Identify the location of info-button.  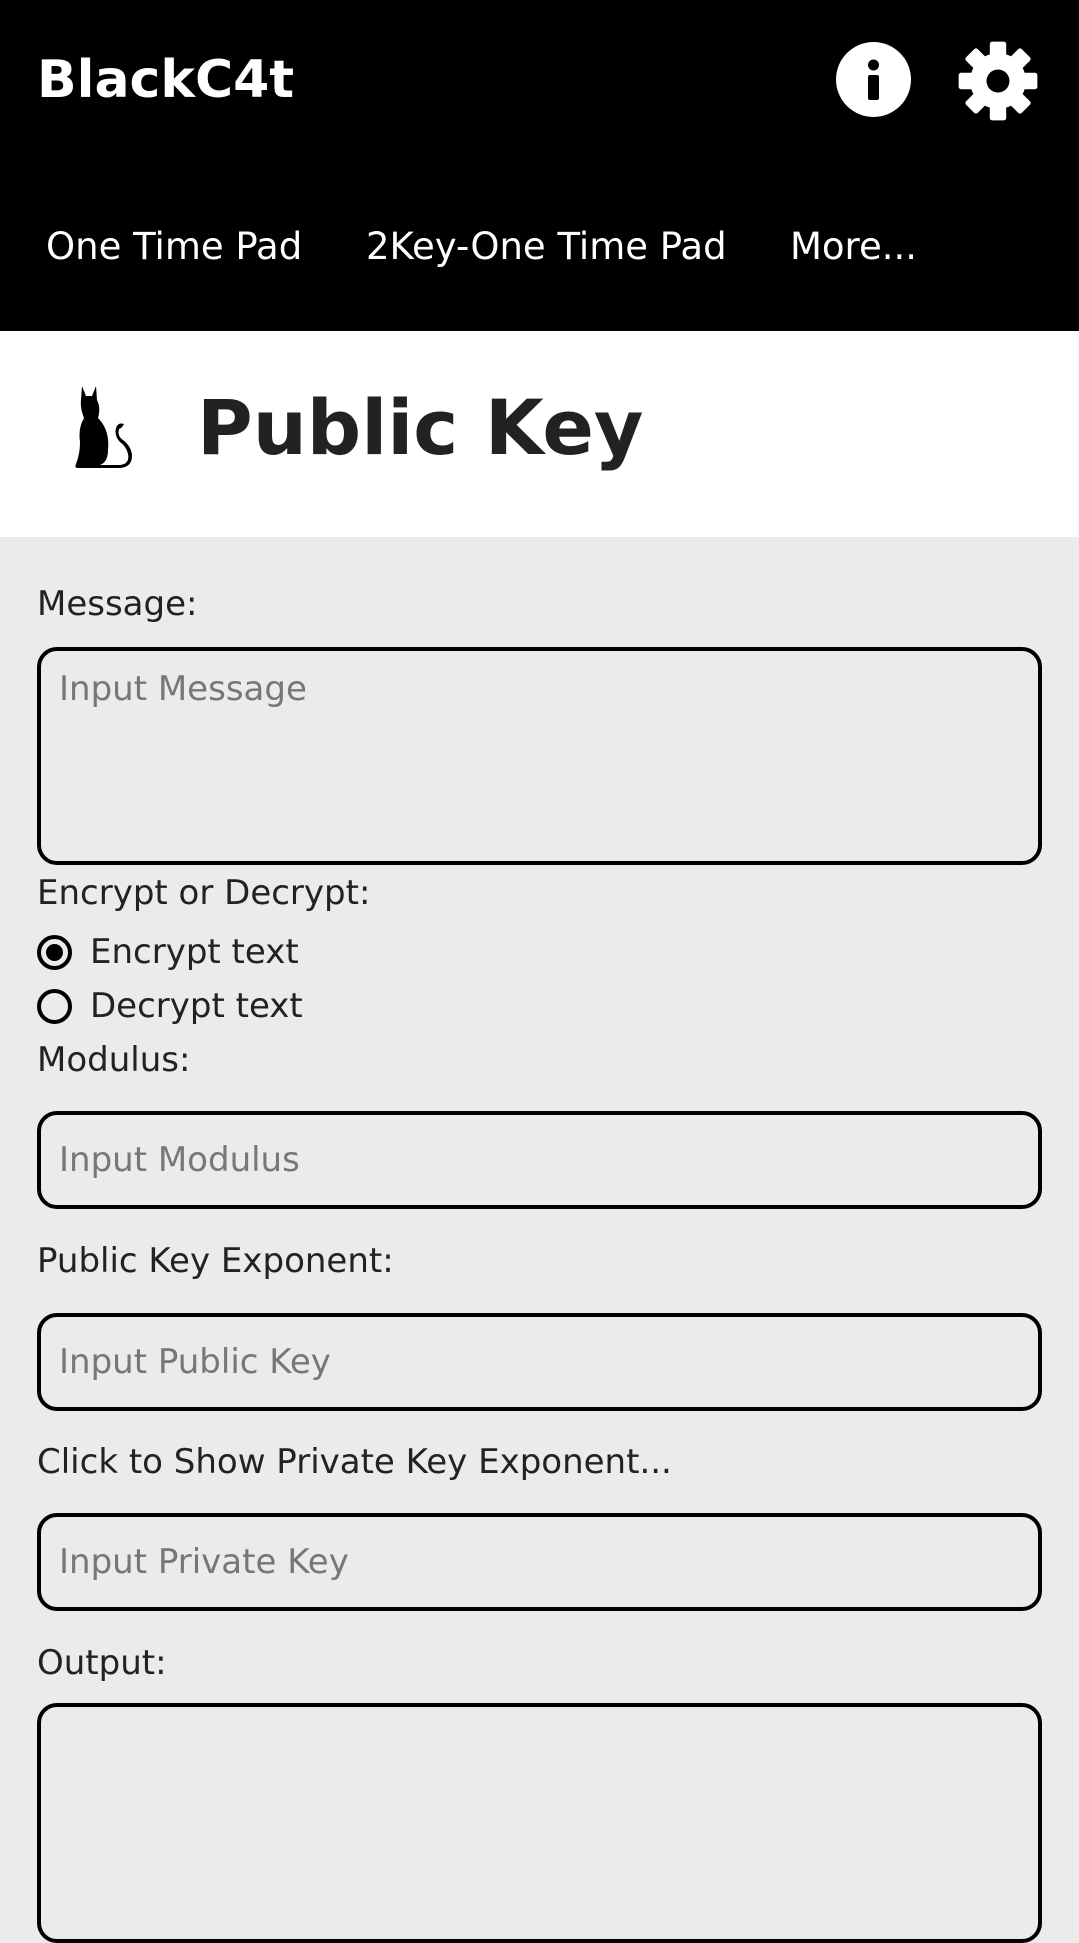
(873, 79).